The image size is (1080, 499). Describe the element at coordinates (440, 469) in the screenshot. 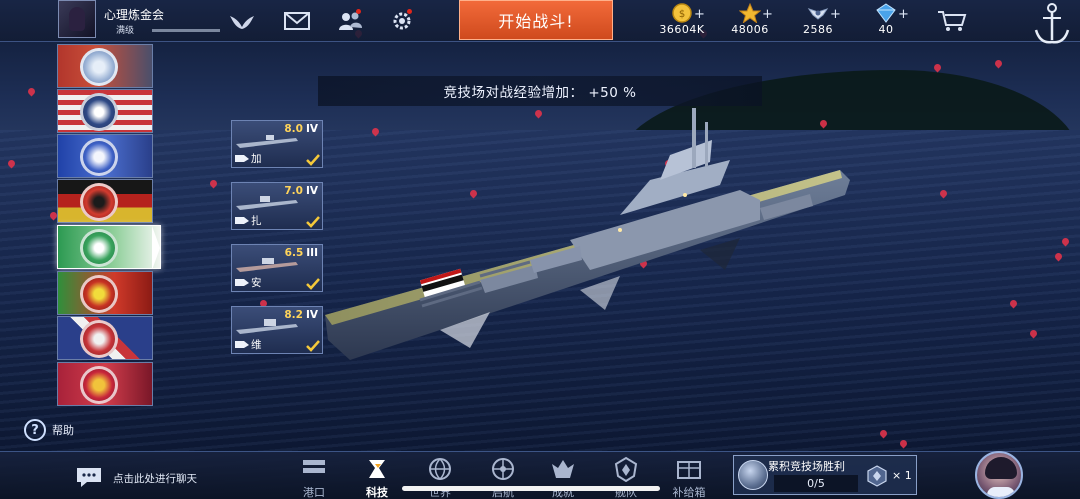

I see `world-icon` at that location.